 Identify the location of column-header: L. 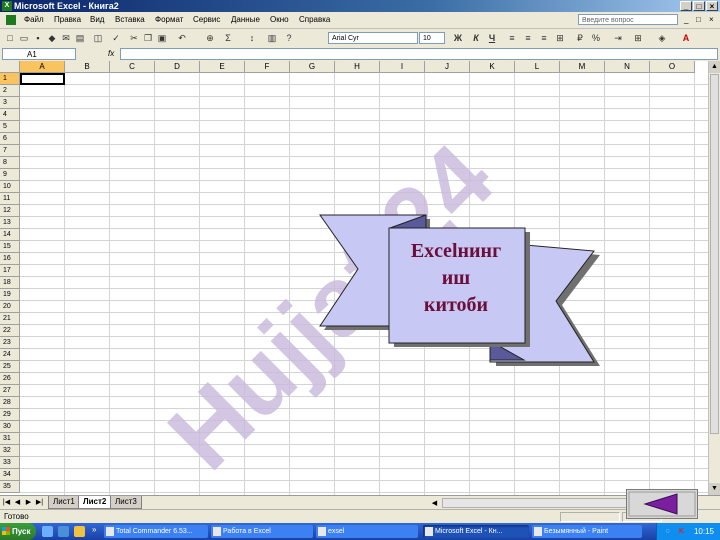
(537, 67).